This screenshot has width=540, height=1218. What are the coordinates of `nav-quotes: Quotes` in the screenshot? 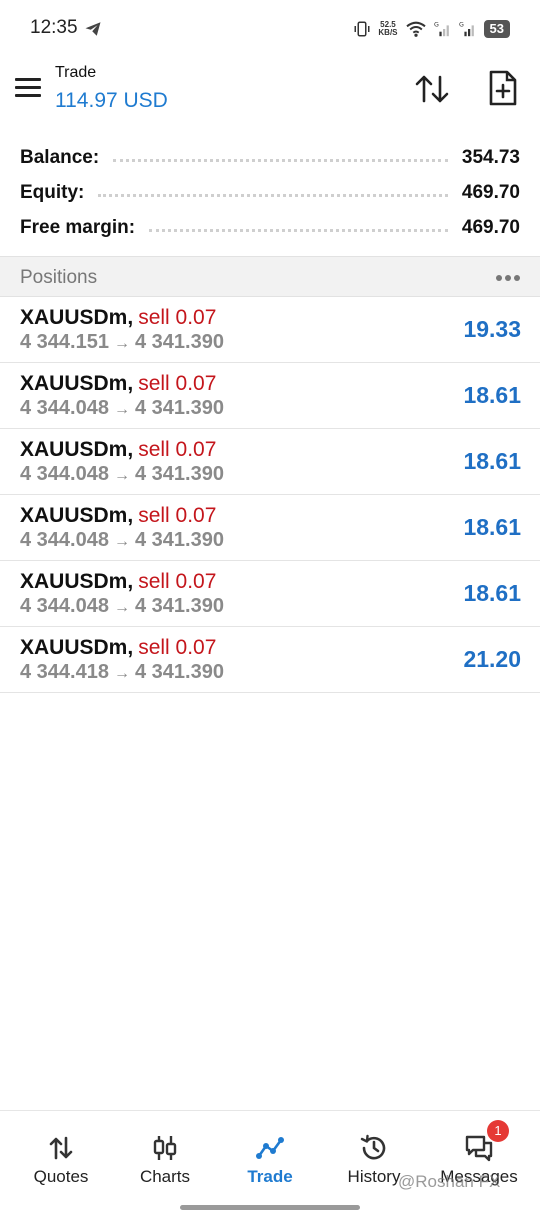 It's located at (61, 1156).